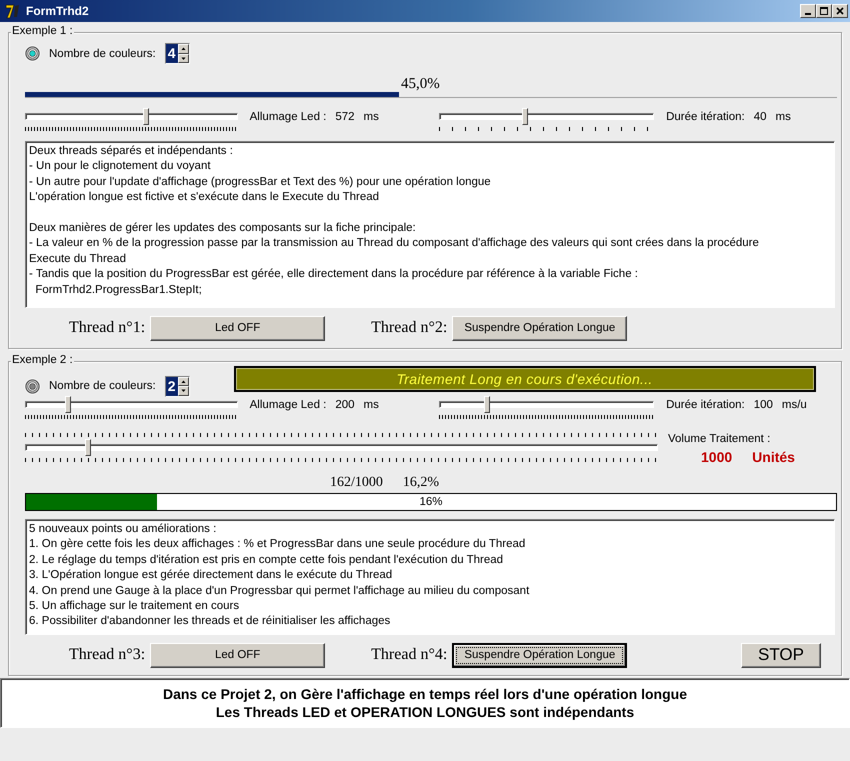 The width and height of the screenshot is (850, 761). Describe the element at coordinates (118, 290) in the screenshot. I see `memo-line: FormTrhd2.ProgressBar1.StepIt;` at that location.